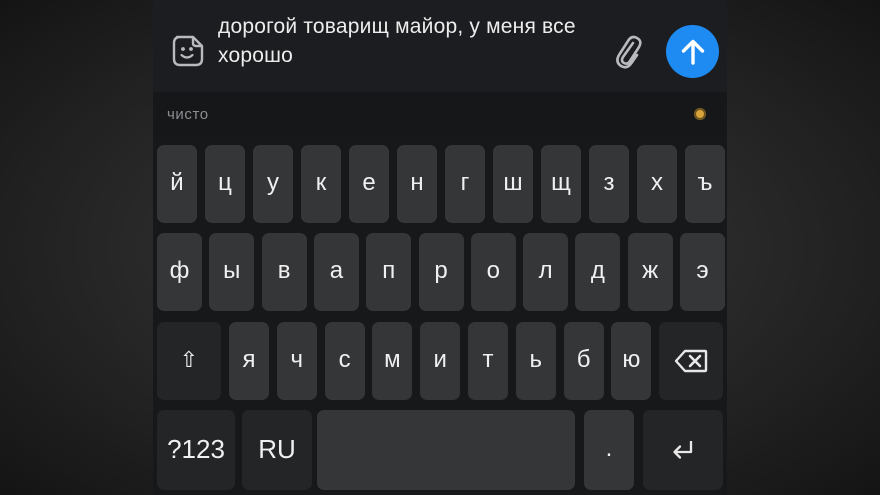  I want to click on key-row2-10-label: э, so click(702, 270).